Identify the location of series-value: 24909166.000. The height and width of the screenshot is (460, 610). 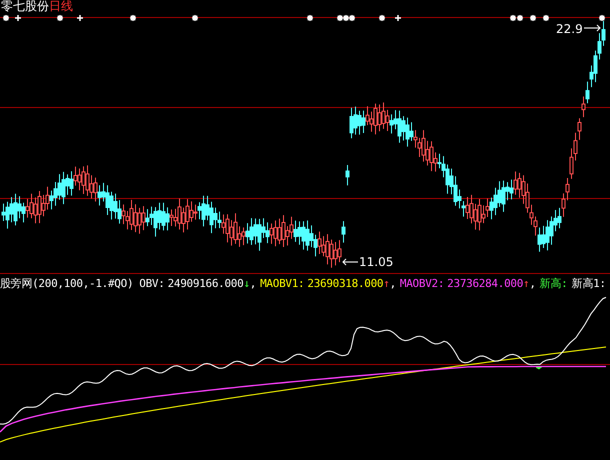
(206, 283).